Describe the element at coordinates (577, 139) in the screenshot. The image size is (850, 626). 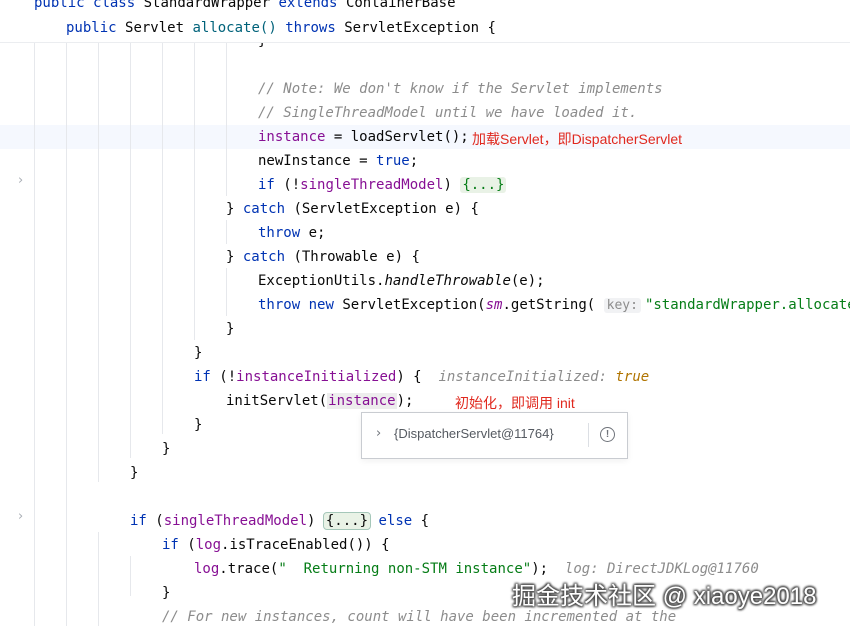
I see `annotation-note-load: 加载Servlet，即DispatcherServlet` at that location.